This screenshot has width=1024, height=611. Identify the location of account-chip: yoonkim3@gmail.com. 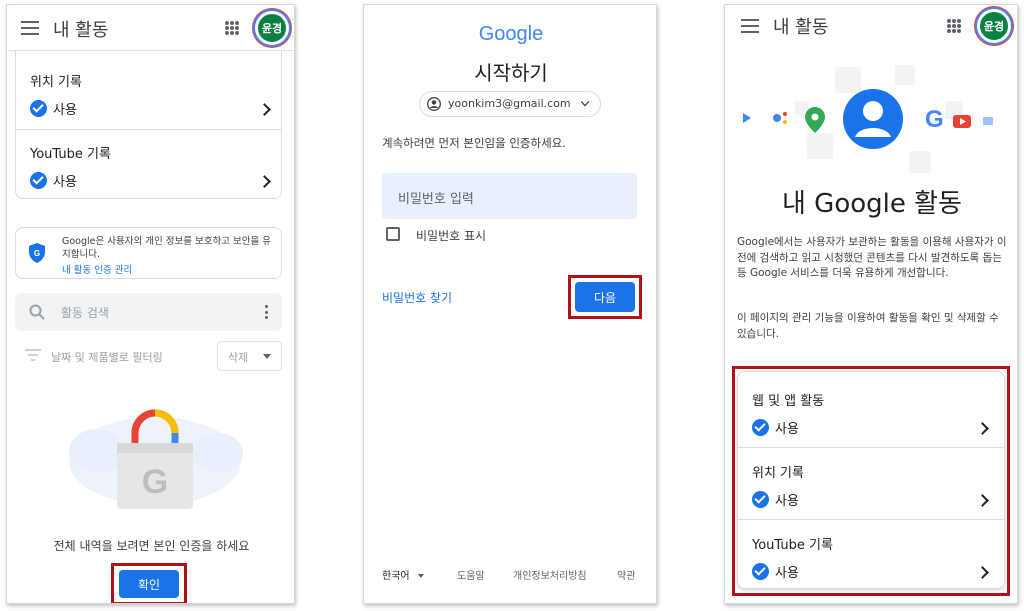
(510, 104).